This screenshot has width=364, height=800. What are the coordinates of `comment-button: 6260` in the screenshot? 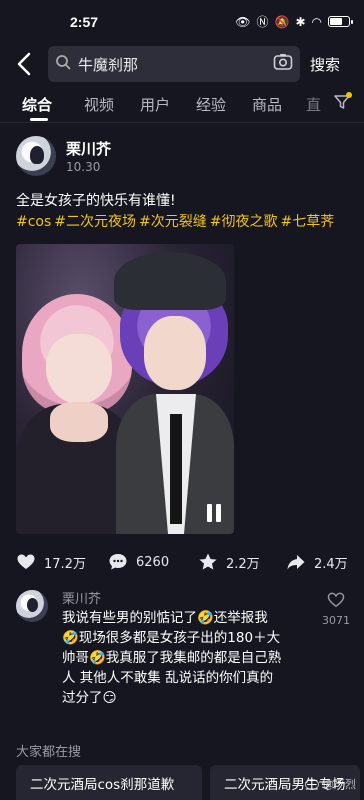 It's located at (138, 562).